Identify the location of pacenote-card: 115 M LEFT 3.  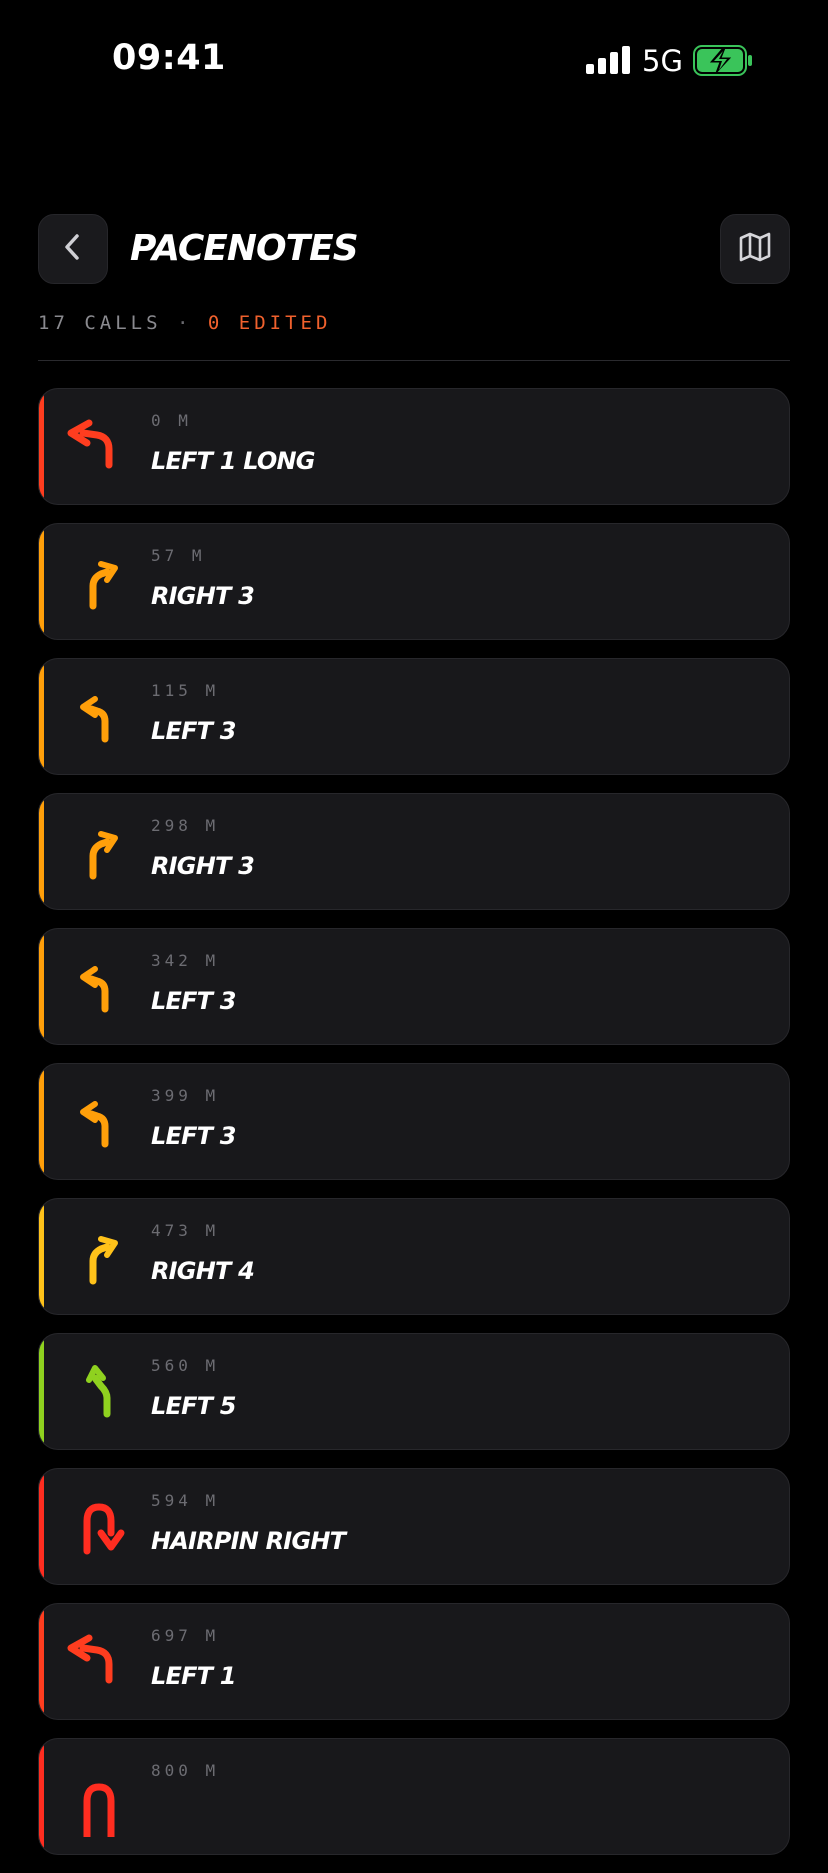
(414, 716).